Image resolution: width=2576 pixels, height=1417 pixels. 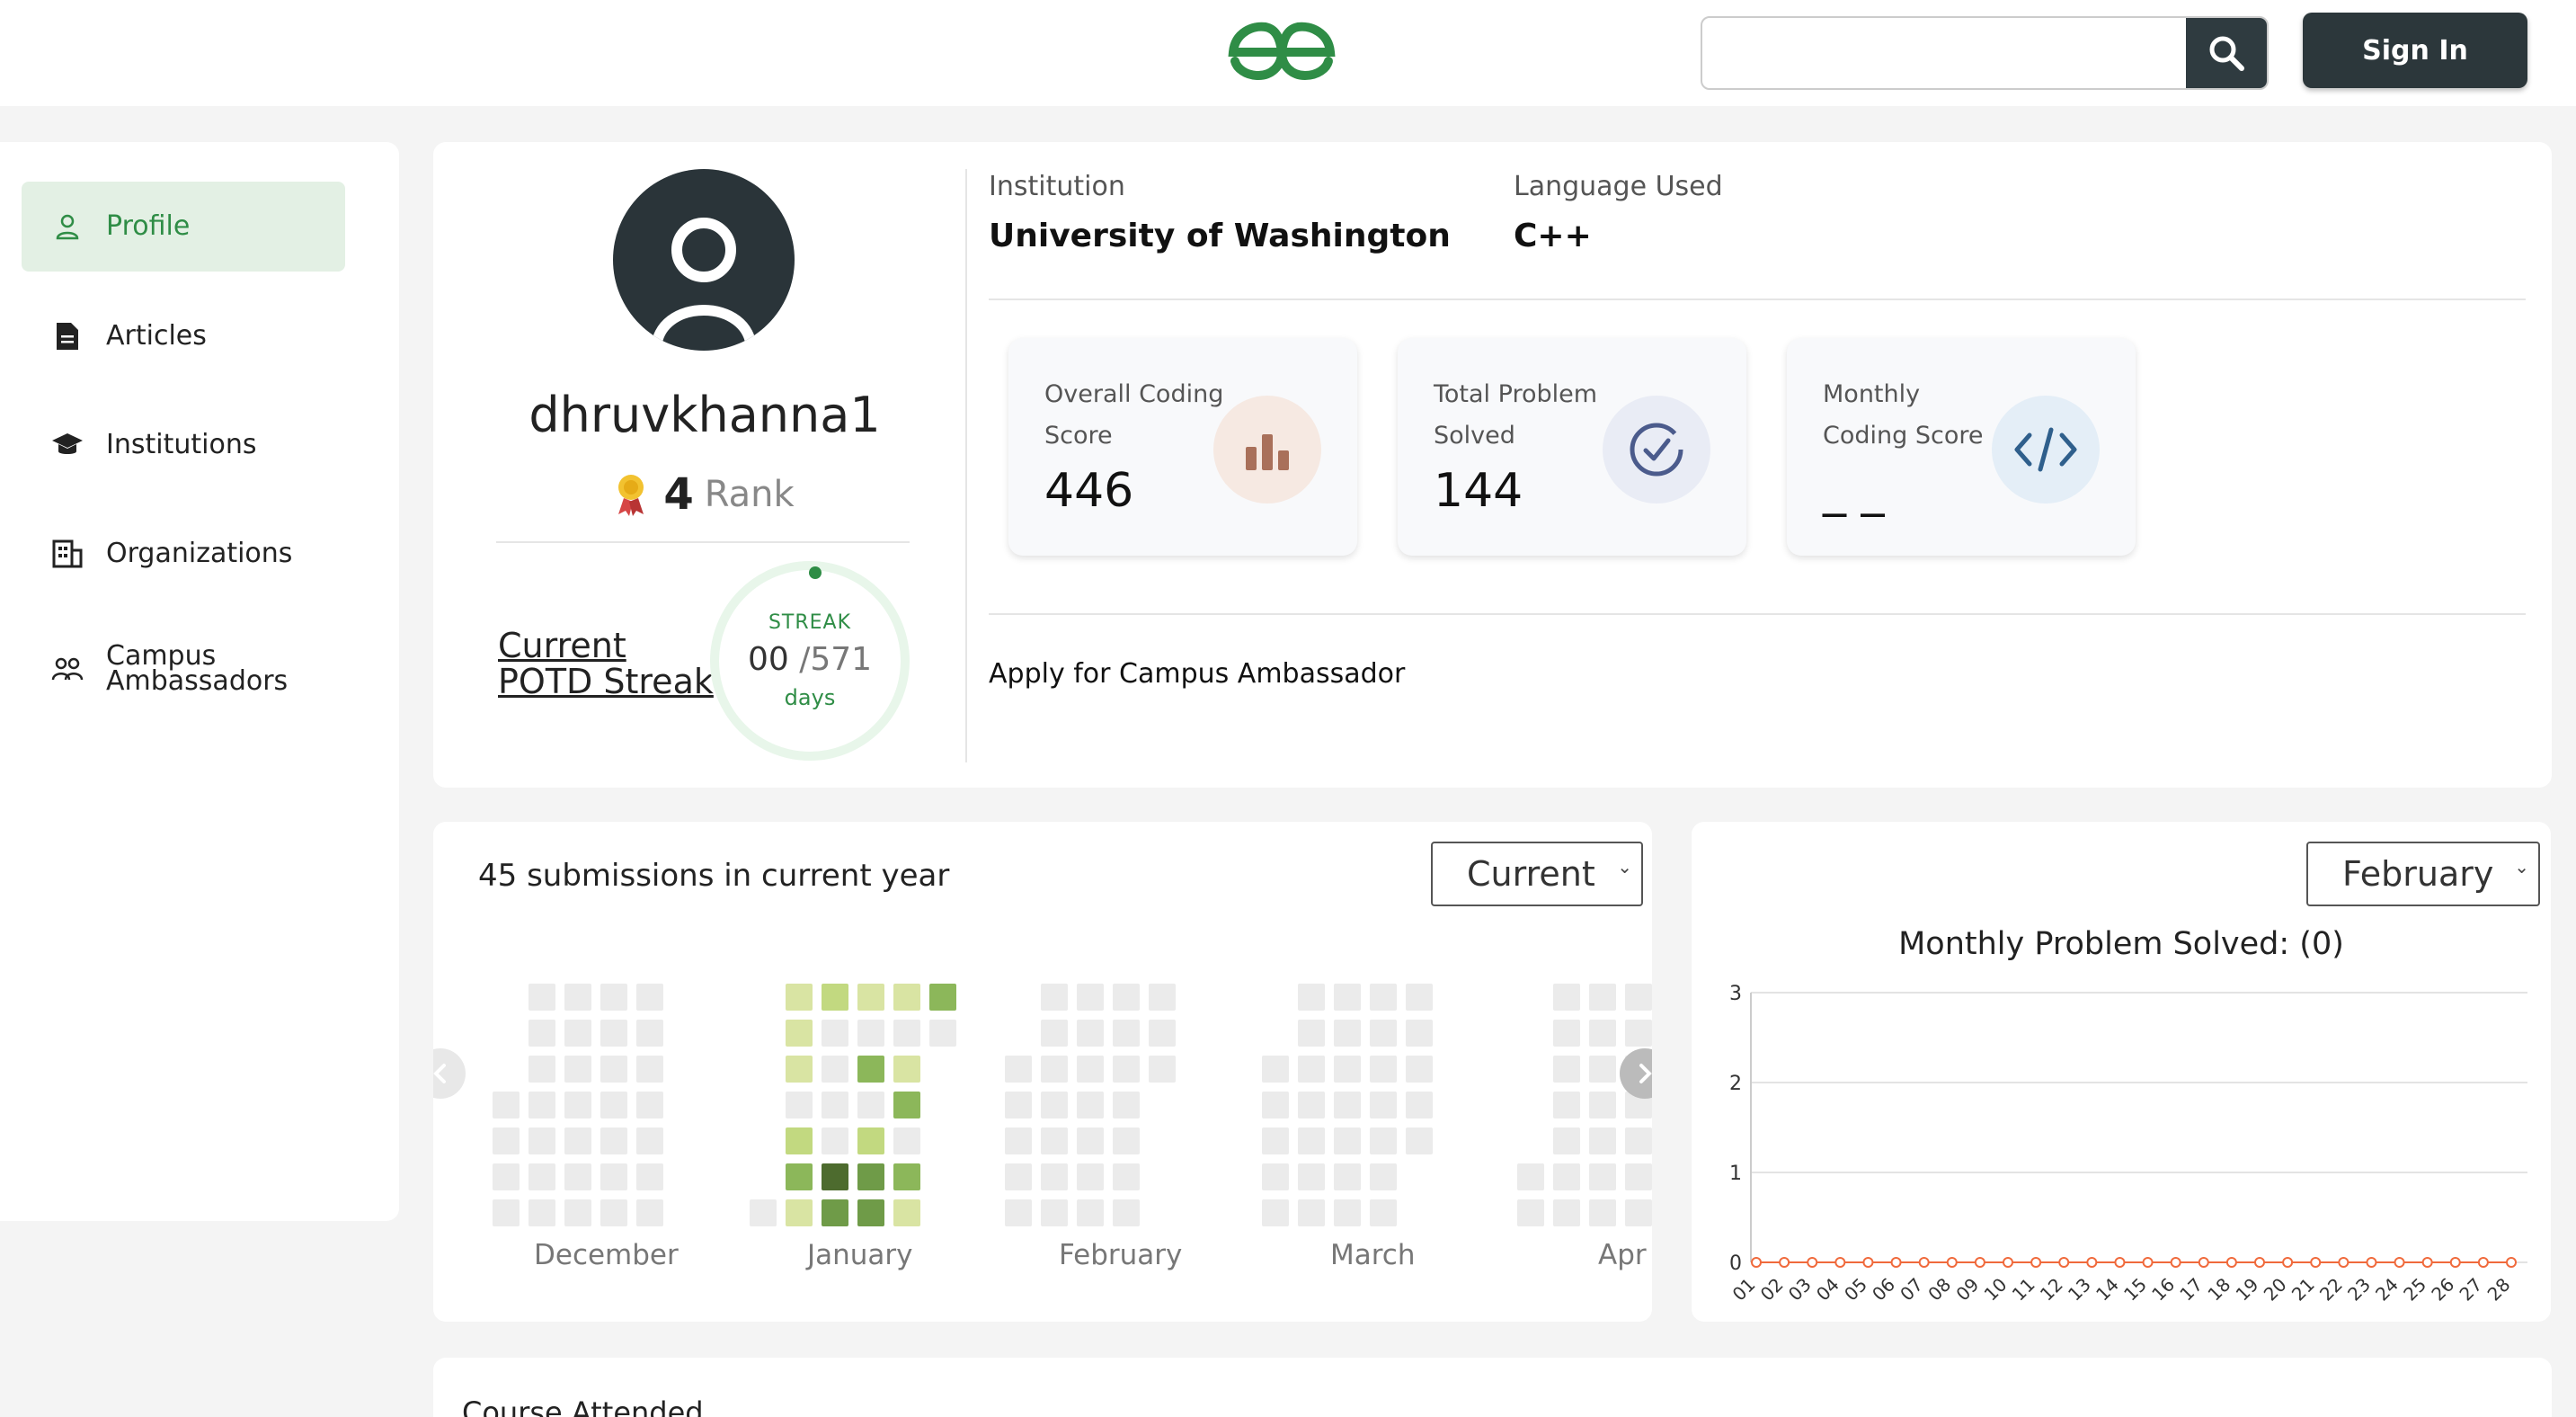 What do you see at coordinates (1772, 1290) in the screenshot?
I see `x-tick-label: 02` at bounding box center [1772, 1290].